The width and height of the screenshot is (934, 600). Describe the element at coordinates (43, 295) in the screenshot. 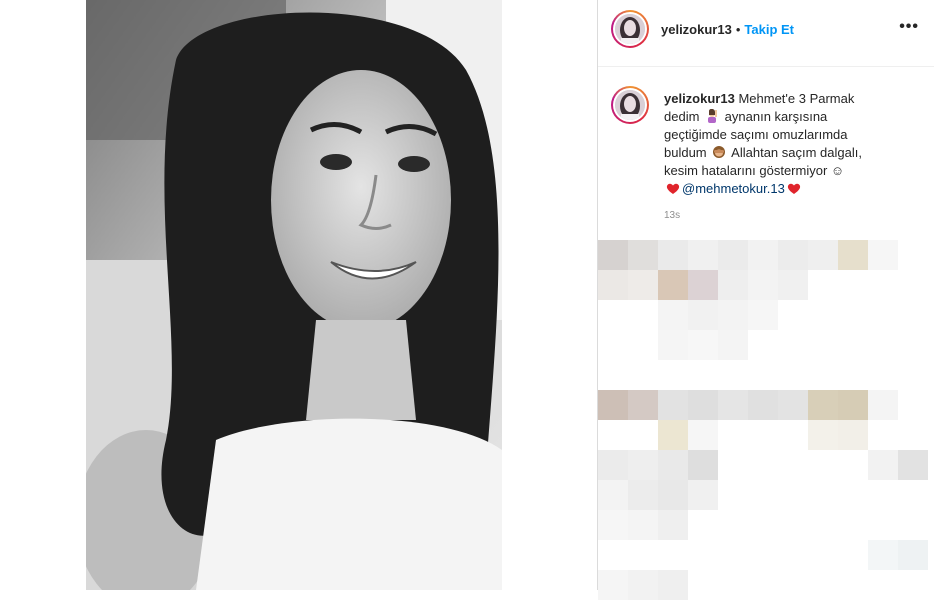

I see `left-margin` at that location.